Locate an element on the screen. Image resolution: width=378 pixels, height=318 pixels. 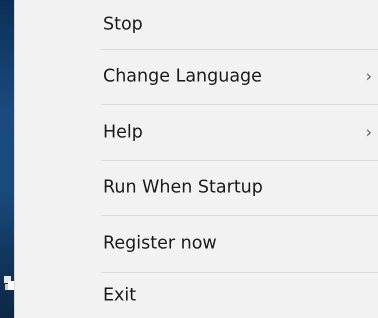
desktop-background is located at coordinates (7, 159).